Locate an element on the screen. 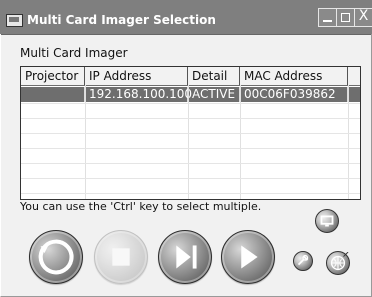 The height and width of the screenshot is (297, 372). play-icon is located at coordinates (249, 257).